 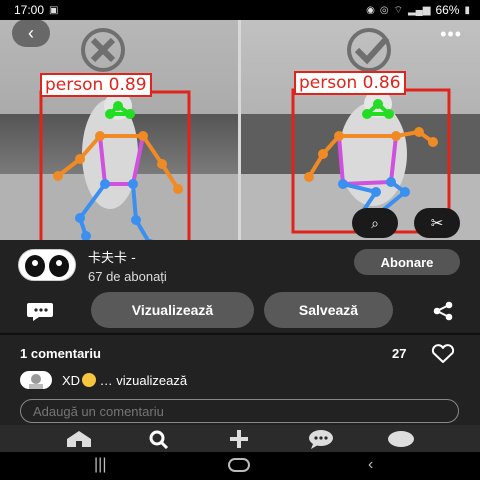 I want to click on gallery-notification-icon: ▣, so click(x=54, y=10).